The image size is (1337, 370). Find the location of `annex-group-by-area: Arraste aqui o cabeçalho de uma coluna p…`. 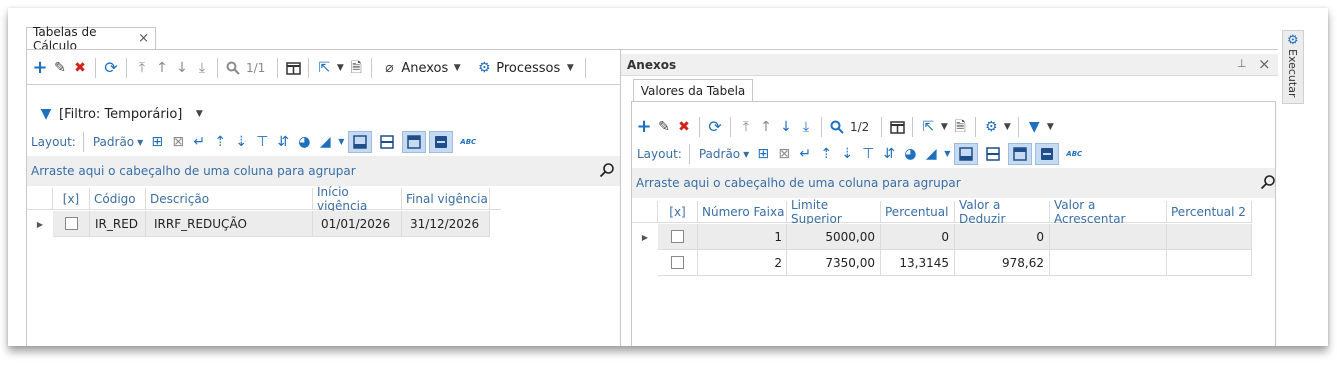

annex-group-by-area: Arraste aqui o cabeçalho de uma coluna p… is located at coordinates (953, 183).